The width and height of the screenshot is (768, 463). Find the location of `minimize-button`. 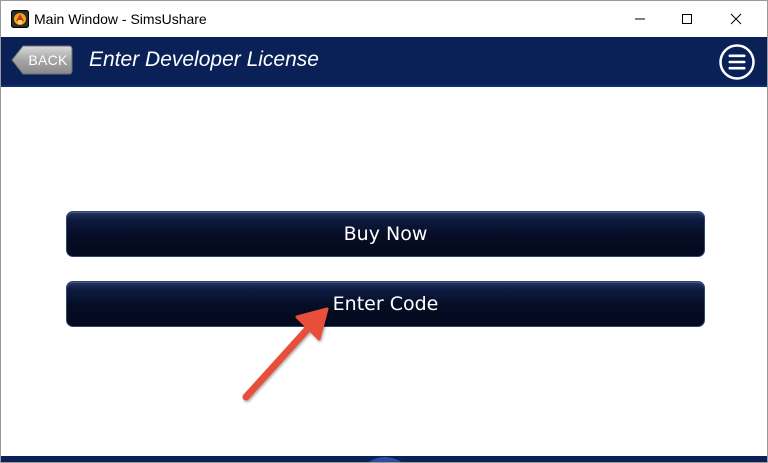

minimize-button is located at coordinates (640, 19).